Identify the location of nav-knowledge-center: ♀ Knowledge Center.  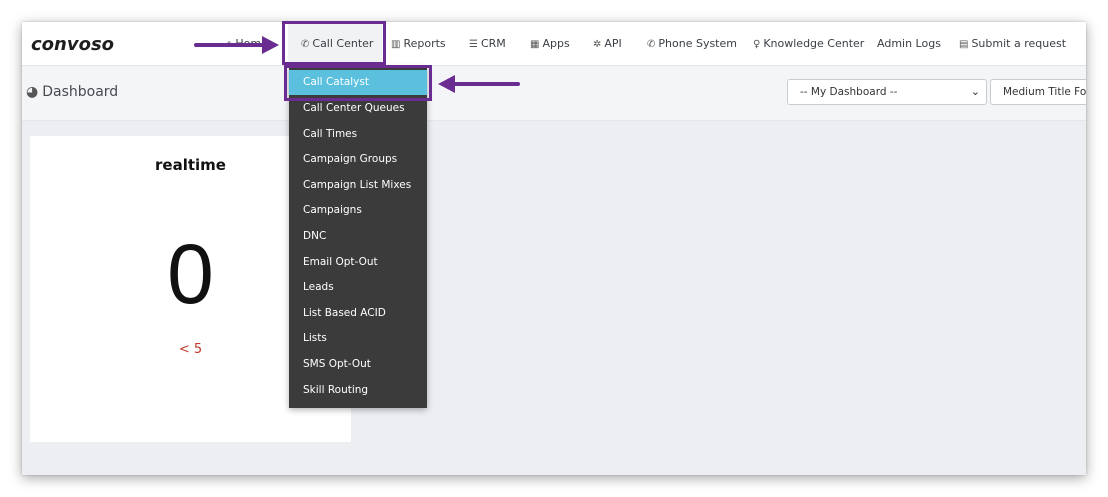
(808, 44).